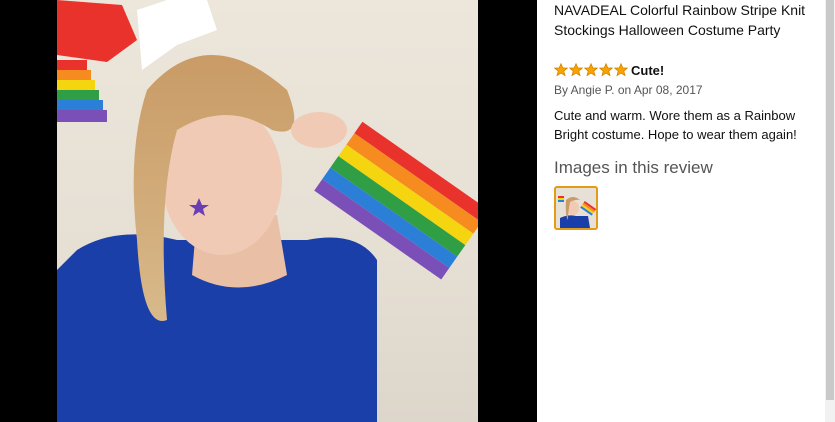 Image resolution: width=835 pixels, height=422 pixels. Describe the element at coordinates (830, 200) in the screenshot. I see `scrollbar-thumb` at that location.